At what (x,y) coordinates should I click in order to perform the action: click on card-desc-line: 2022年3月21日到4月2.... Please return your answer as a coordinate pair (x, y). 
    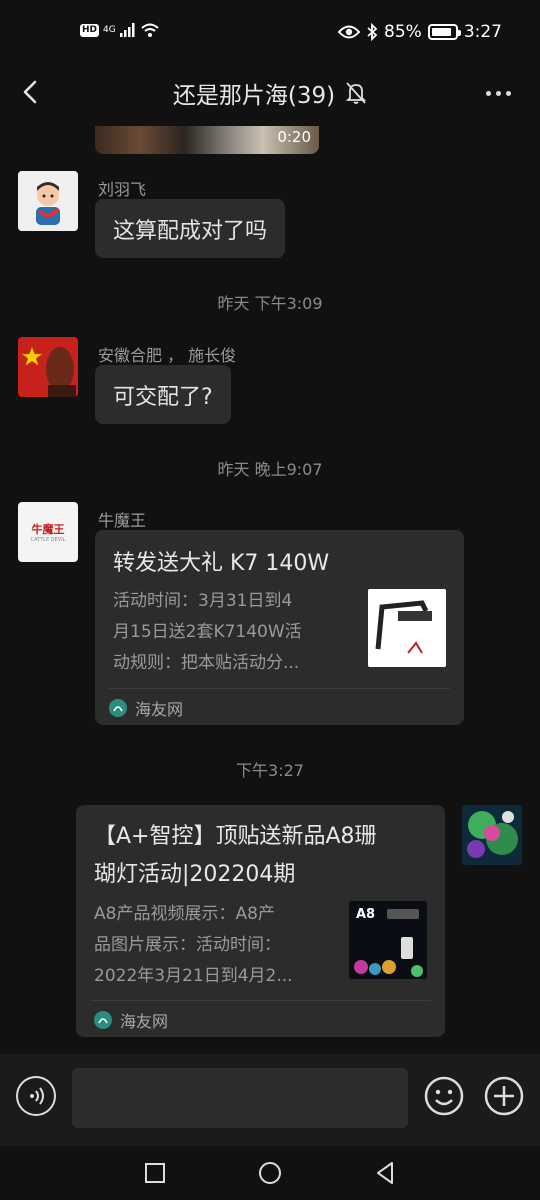
    Looking at the image, I should click on (193, 976).